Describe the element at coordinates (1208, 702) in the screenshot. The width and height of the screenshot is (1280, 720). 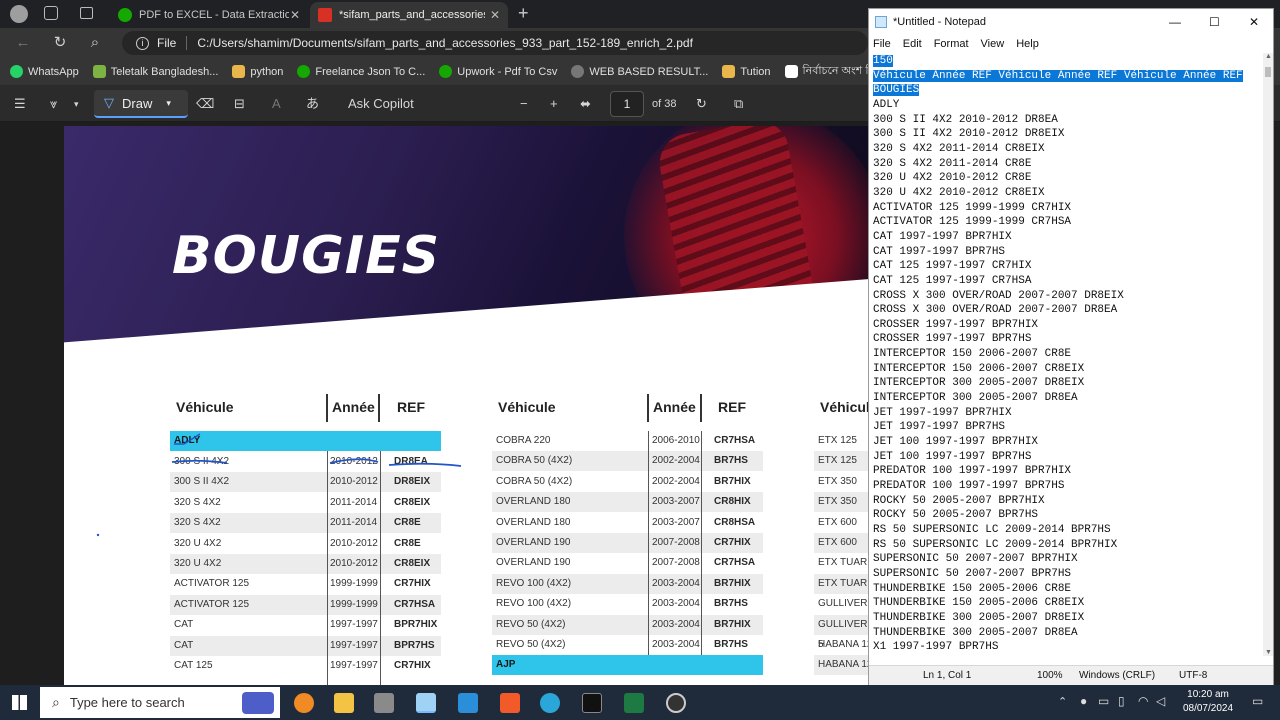
I see `system-clock: 10:20 am 08/07/2024` at that location.